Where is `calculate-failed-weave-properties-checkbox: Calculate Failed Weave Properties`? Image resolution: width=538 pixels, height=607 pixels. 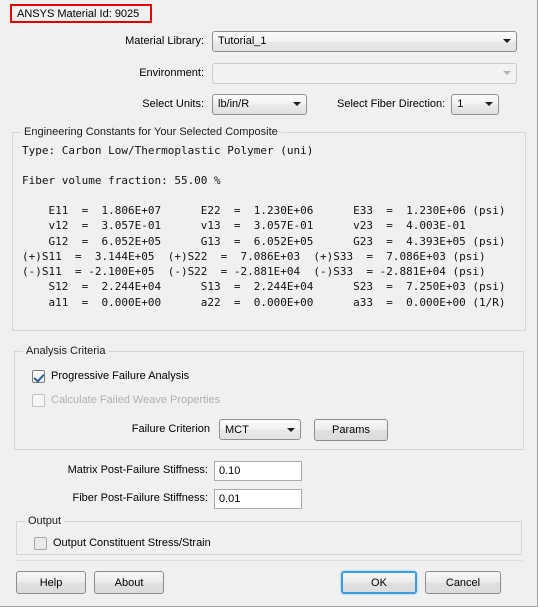 calculate-failed-weave-properties-checkbox: Calculate Failed Weave Properties is located at coordinates (126, 400).